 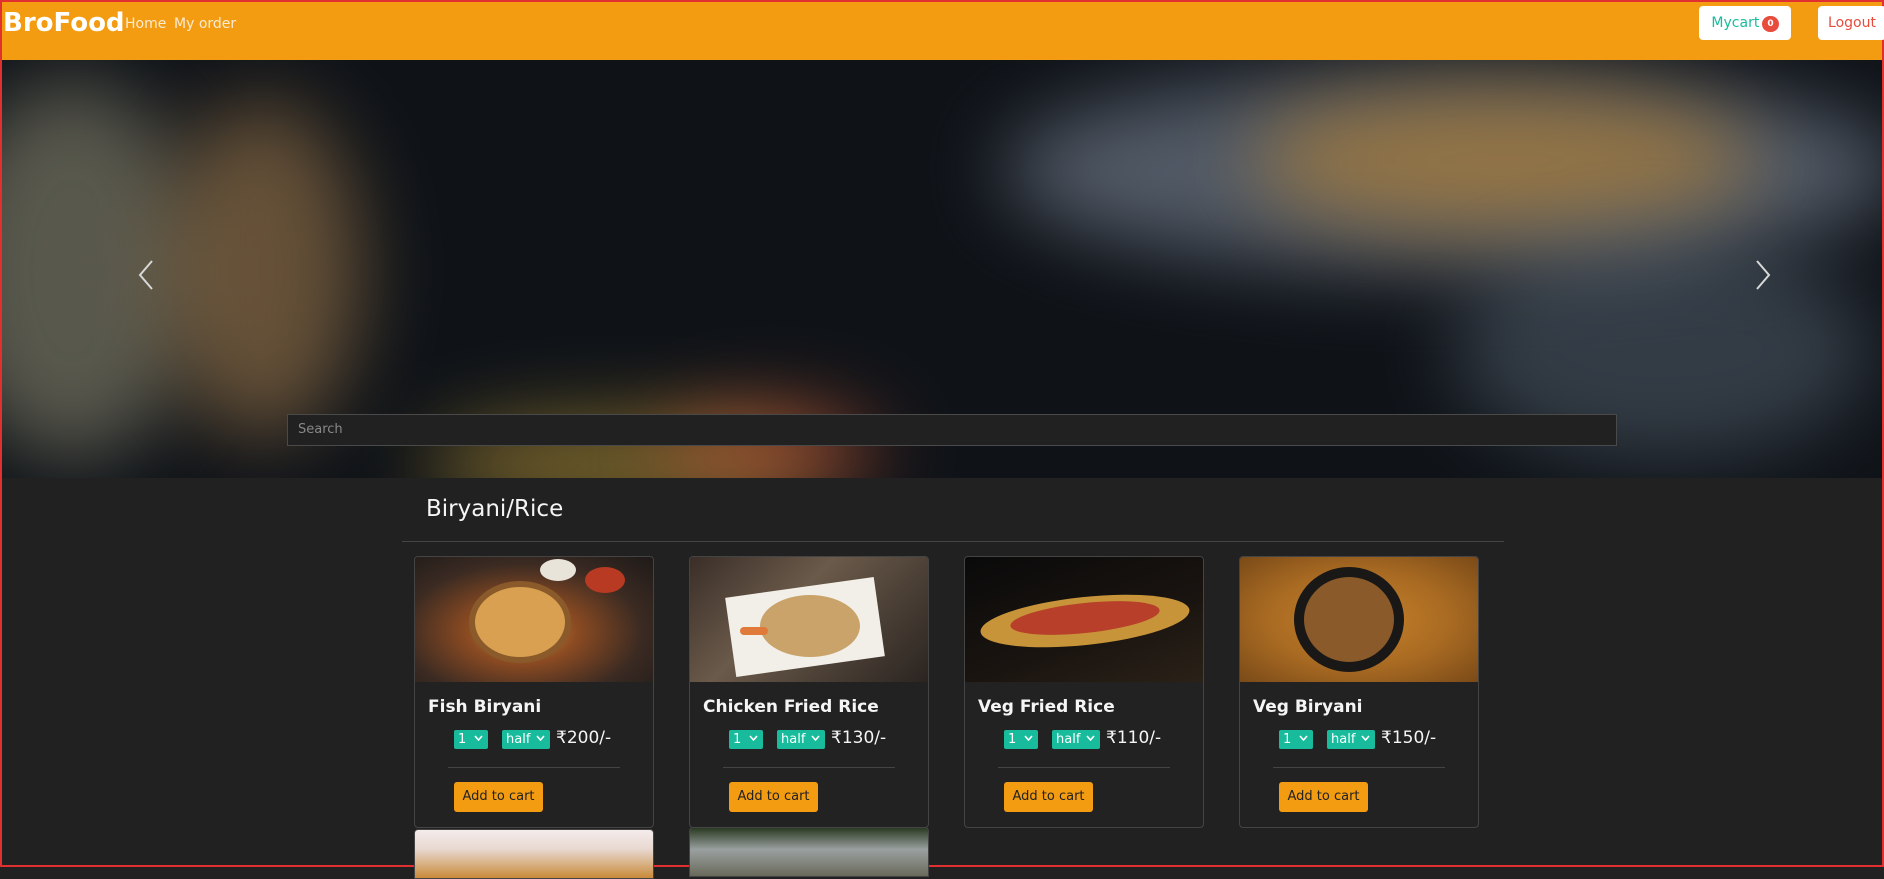 I want to click on my-cart-button: Mycart 0, so click(x=1745, y=23).